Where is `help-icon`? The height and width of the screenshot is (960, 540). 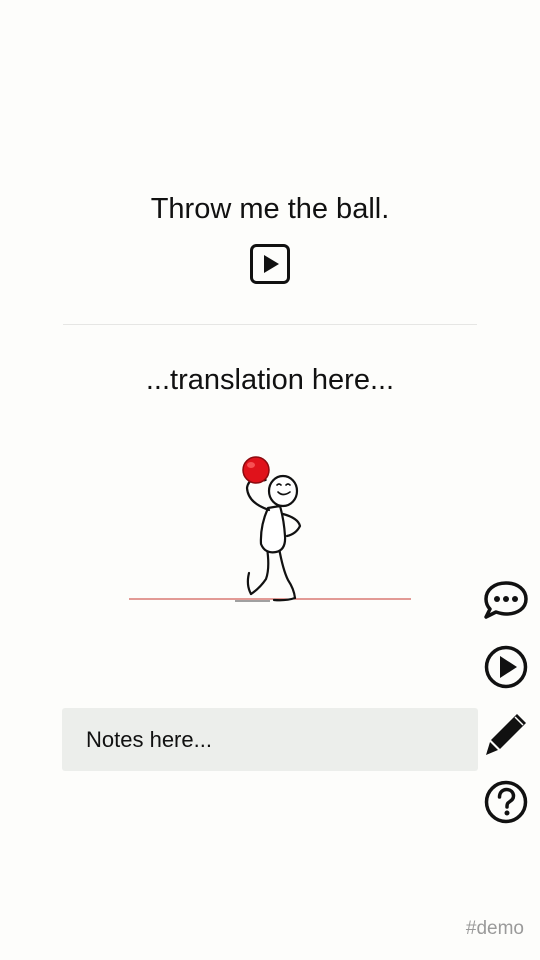 help-icon is located at coordinates (506, 802).